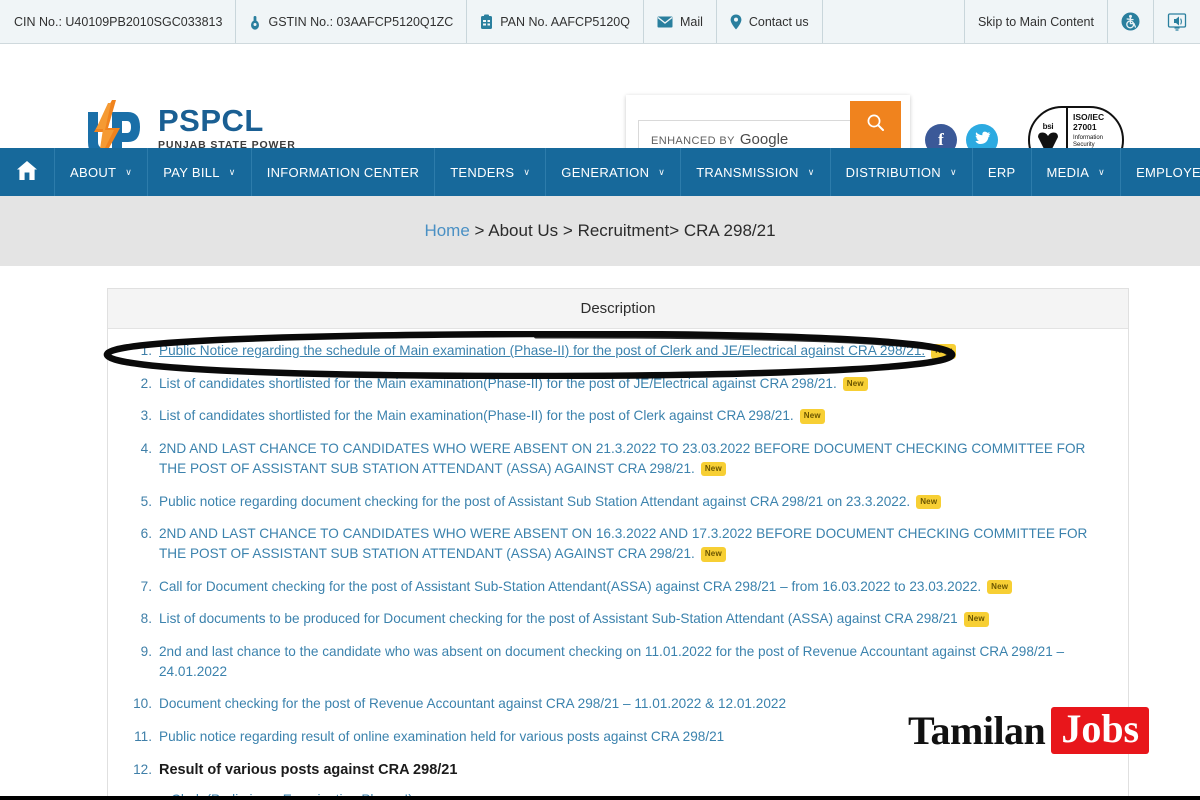  I want to click on screen-reader-button, so click(1177, 21).